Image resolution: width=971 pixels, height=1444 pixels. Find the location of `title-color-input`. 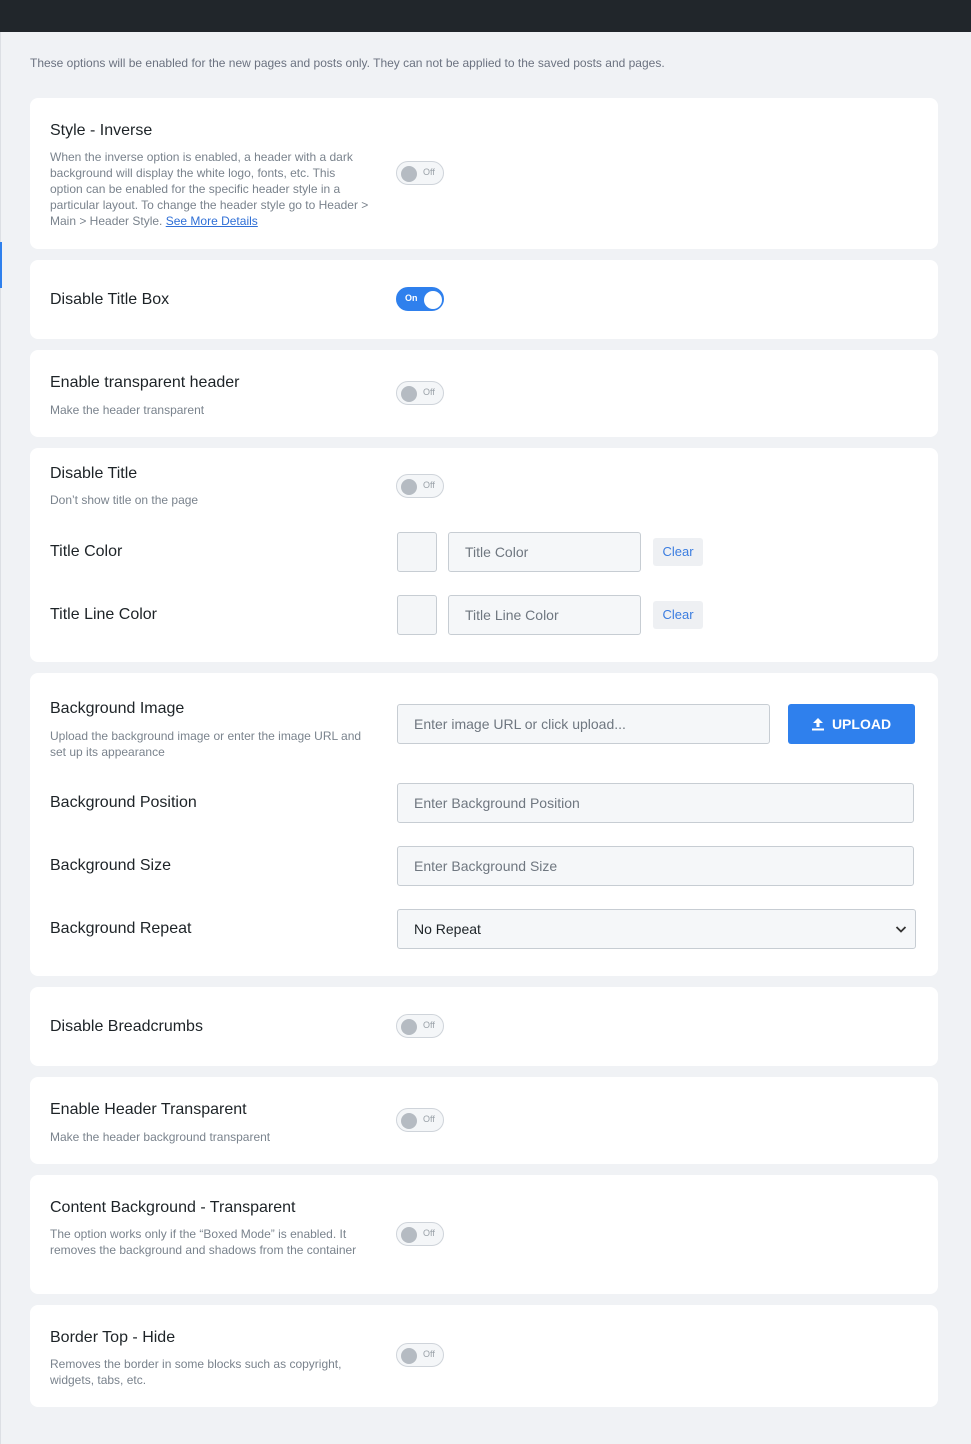

title-color-input is located at coordinates (544, 552).